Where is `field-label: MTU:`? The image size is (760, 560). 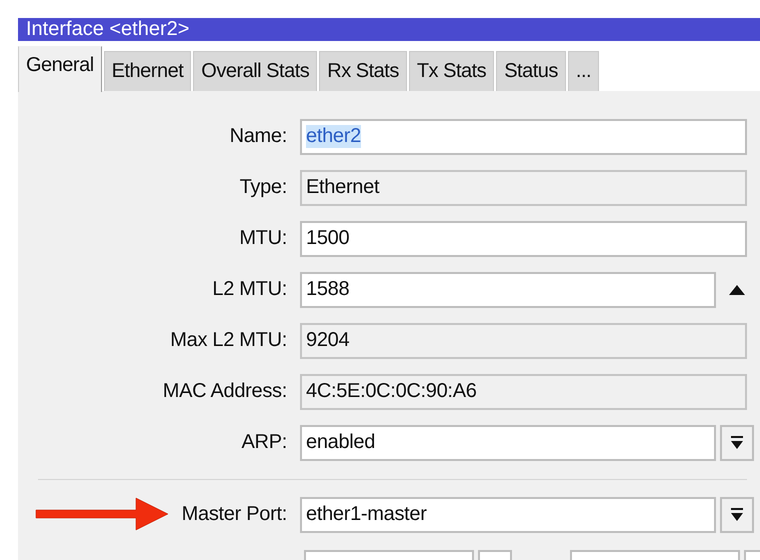 field-label: MTU: is located at coordinates (263, 238).